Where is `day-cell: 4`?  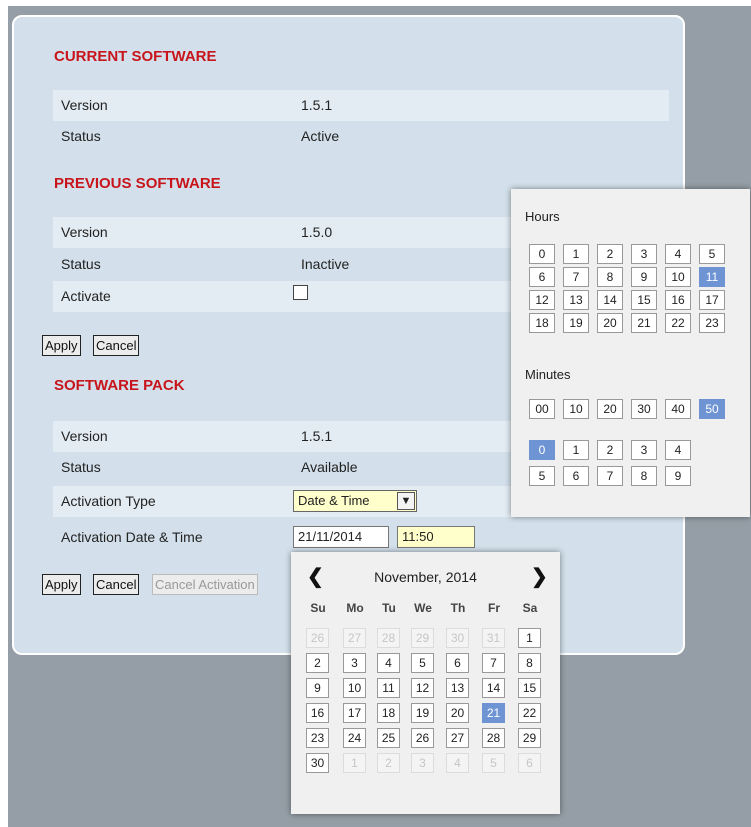 day-cell: 4 is located at coordinates (388, 663).